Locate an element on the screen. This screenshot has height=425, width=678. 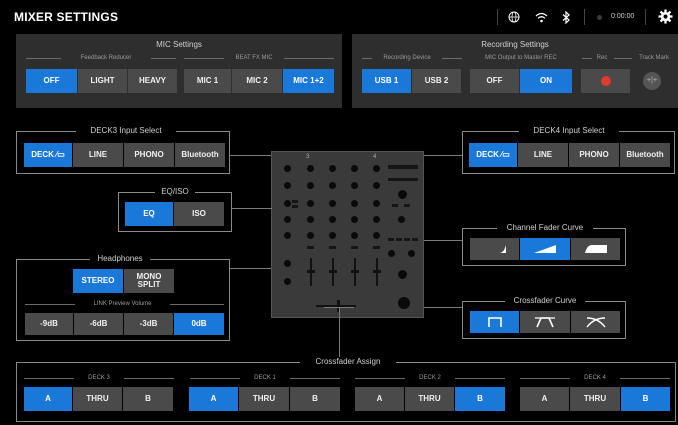
feedback-light-button: LIGHT is located at coordinates (102, 81).